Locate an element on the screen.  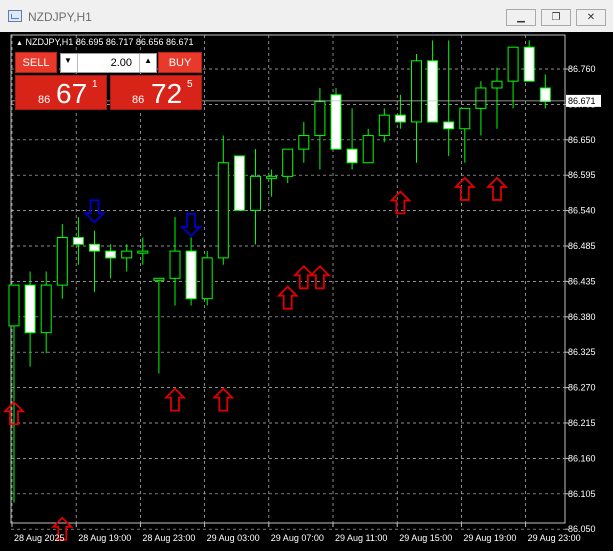
x-tick-label: 29 Aug 11:00 is located at coordinates (361, 538).